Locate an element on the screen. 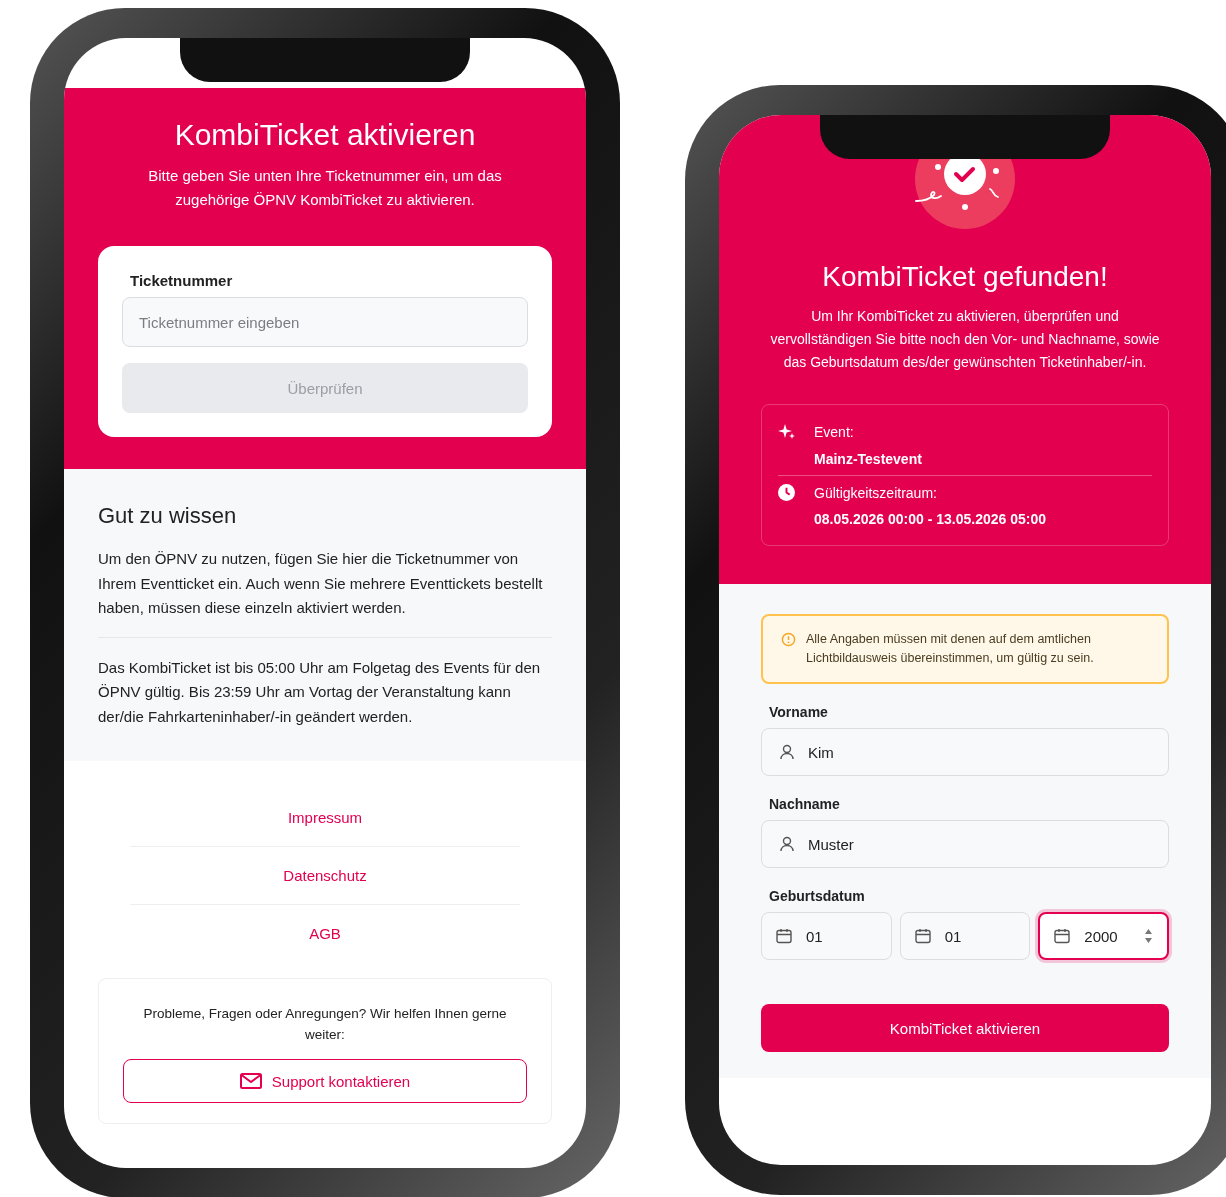 This screenshot has height=1197, width=1226. notice-text: Alle Angaben müssen mit denen auf dem amtlichen Lichtbildausweis übereinstimmen, um gültig zu sein. is located at coordinates (950, 649).